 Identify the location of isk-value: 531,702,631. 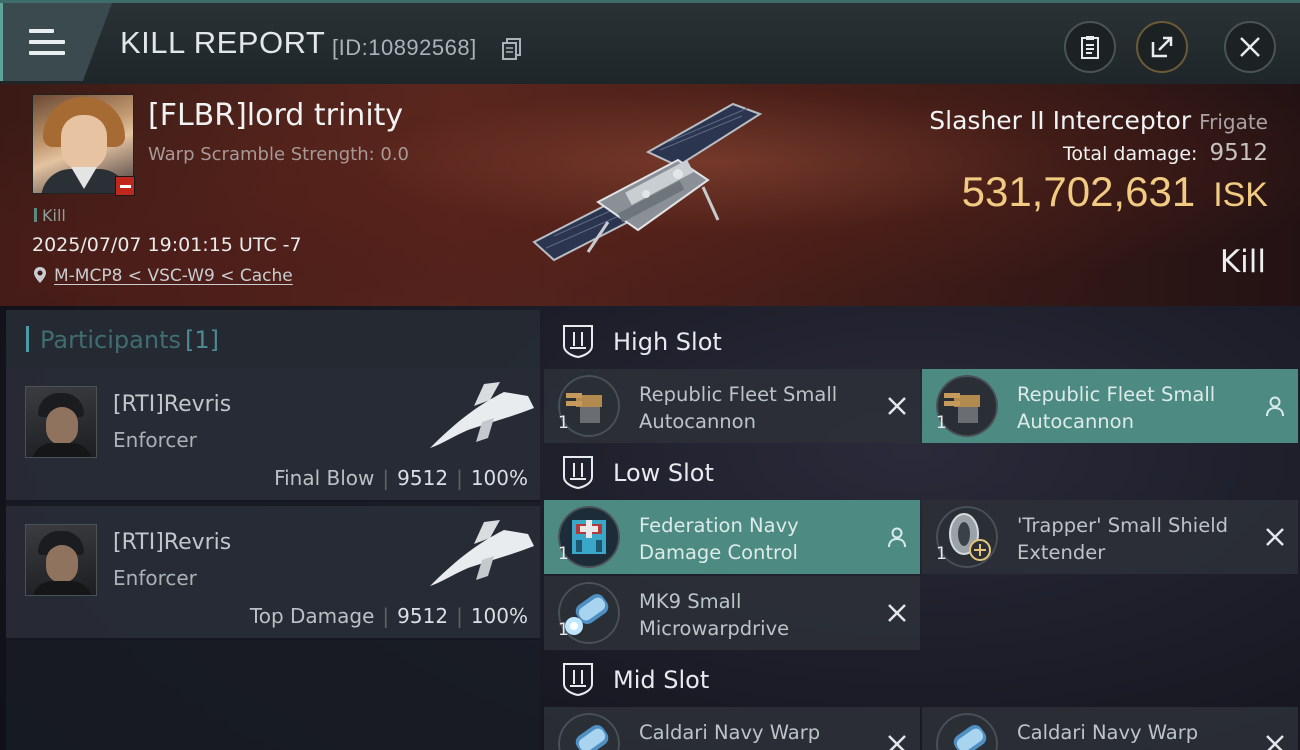
(1078, 191).